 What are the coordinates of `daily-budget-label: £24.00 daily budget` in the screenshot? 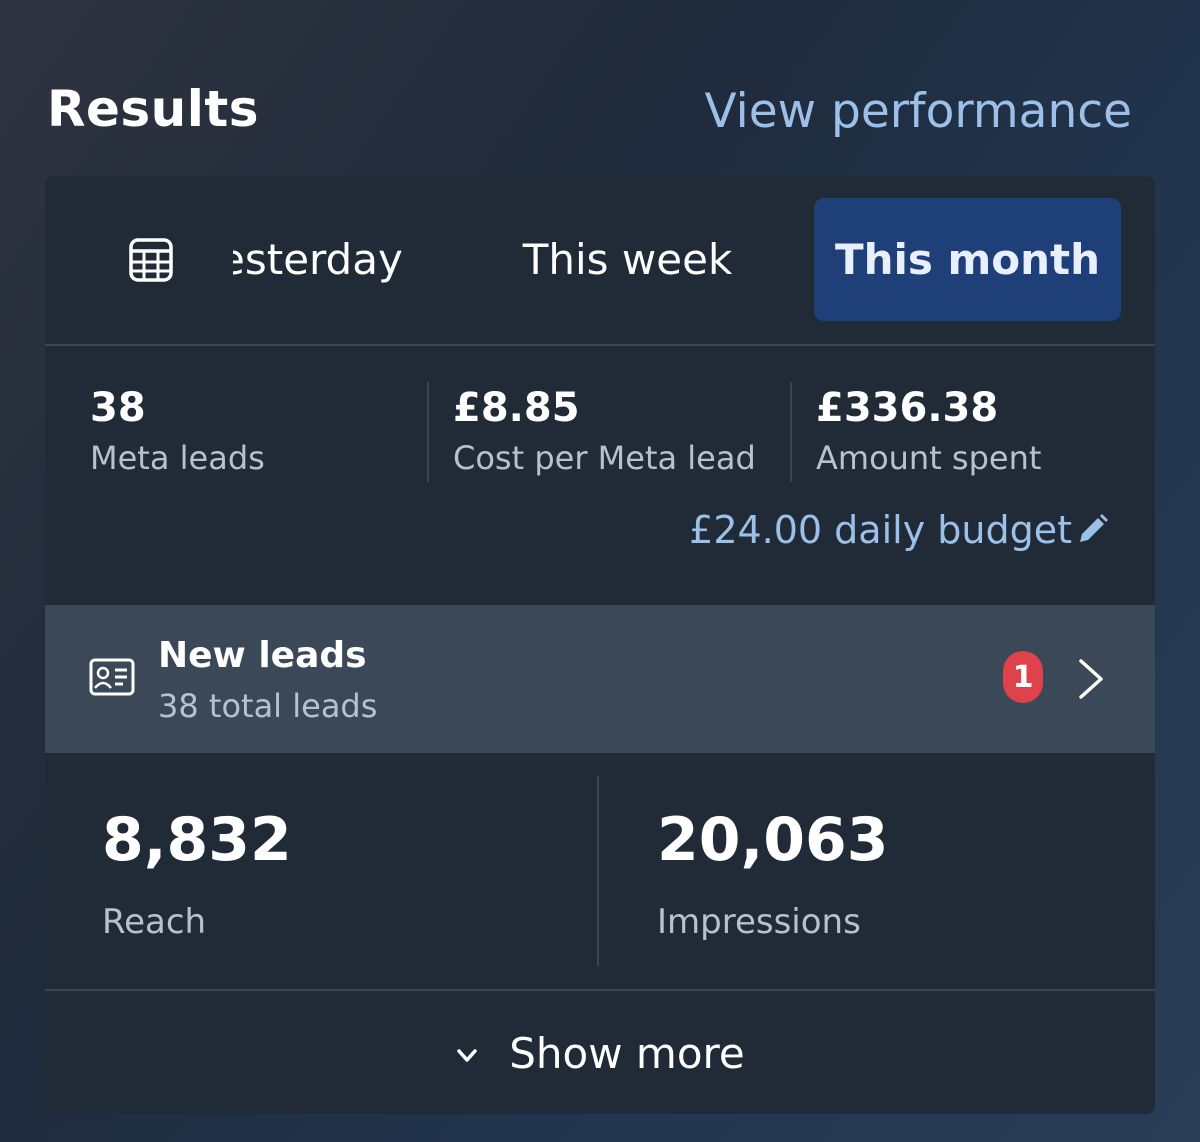 It's located at (880, 530).